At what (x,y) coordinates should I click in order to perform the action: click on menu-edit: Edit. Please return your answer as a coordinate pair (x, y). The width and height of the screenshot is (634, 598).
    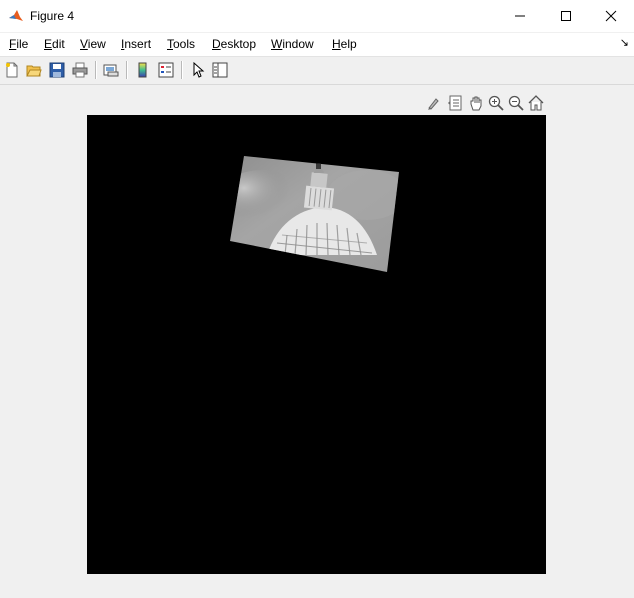
    Looking at the image, I should click on (54, 44).